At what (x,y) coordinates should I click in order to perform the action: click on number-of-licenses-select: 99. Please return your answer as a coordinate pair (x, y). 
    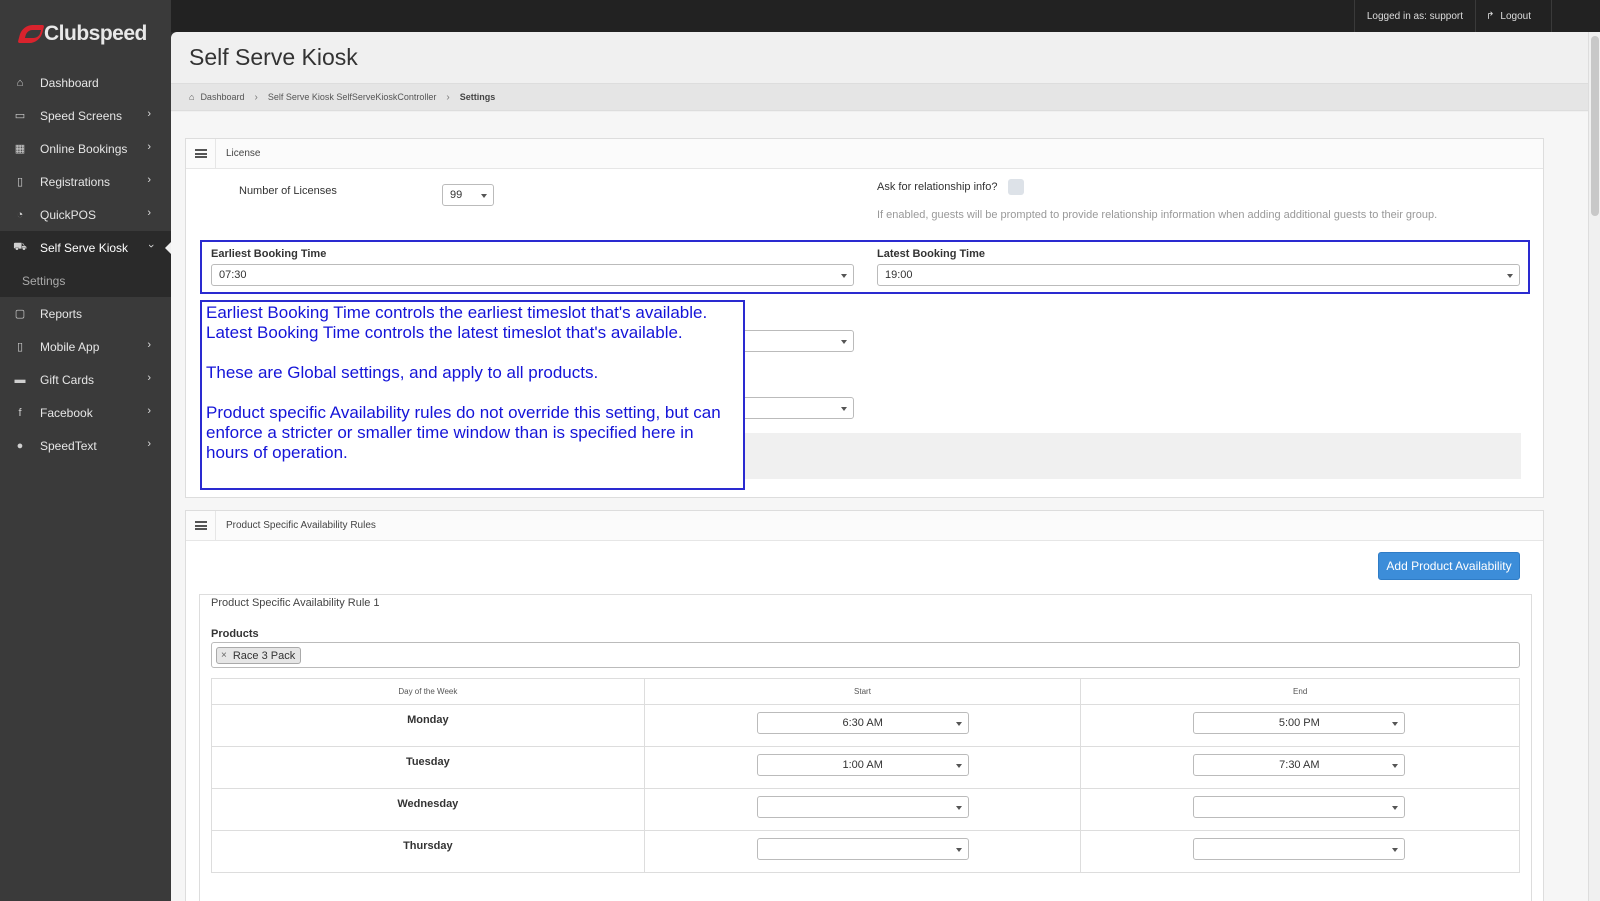
    Looking at the image, I should click on (468, 195).